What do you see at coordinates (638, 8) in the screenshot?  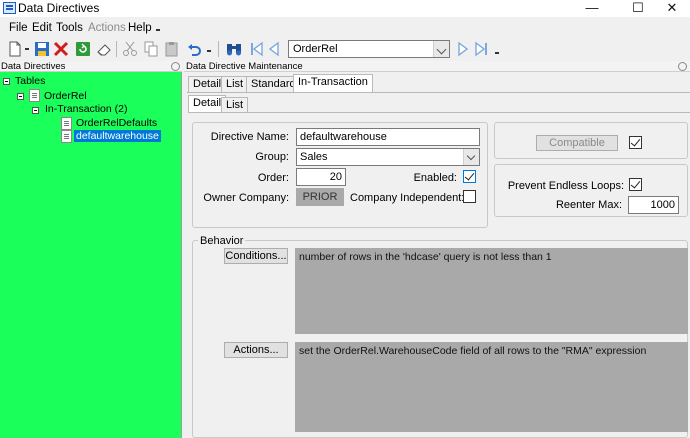 I see `maximize-button: ☐` at bounding box center [638, 8].